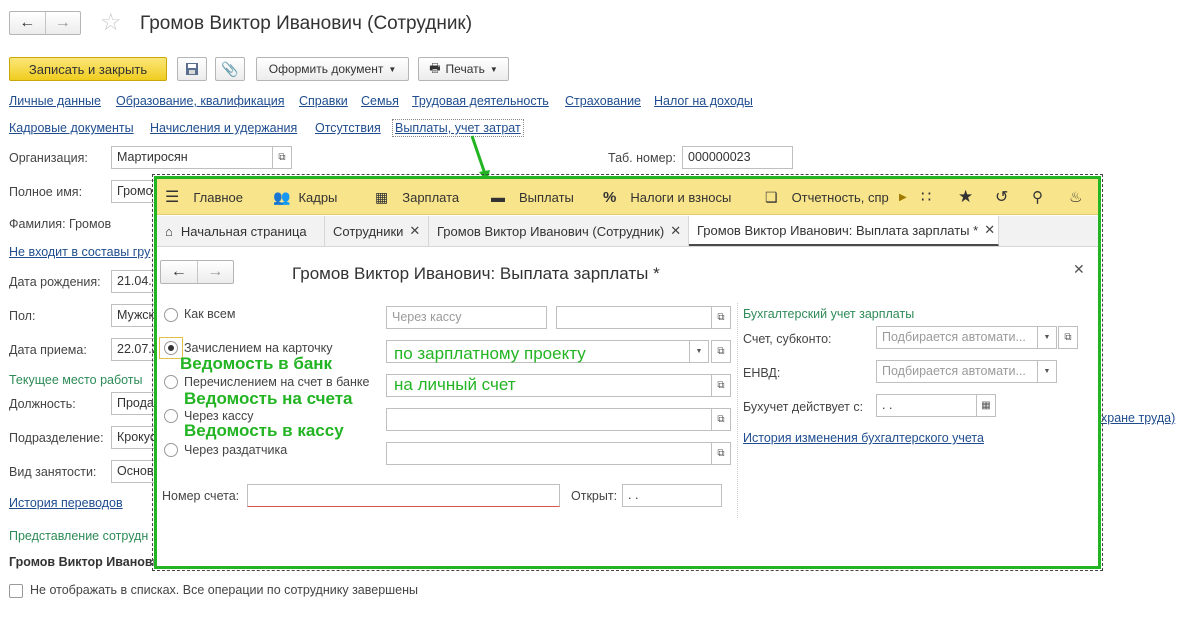 The image size is (1197, 635). Describe the element at coordinates (667, 197) in the screenshot. I see `menu-taxes: % Налоги и взносы` at that location.